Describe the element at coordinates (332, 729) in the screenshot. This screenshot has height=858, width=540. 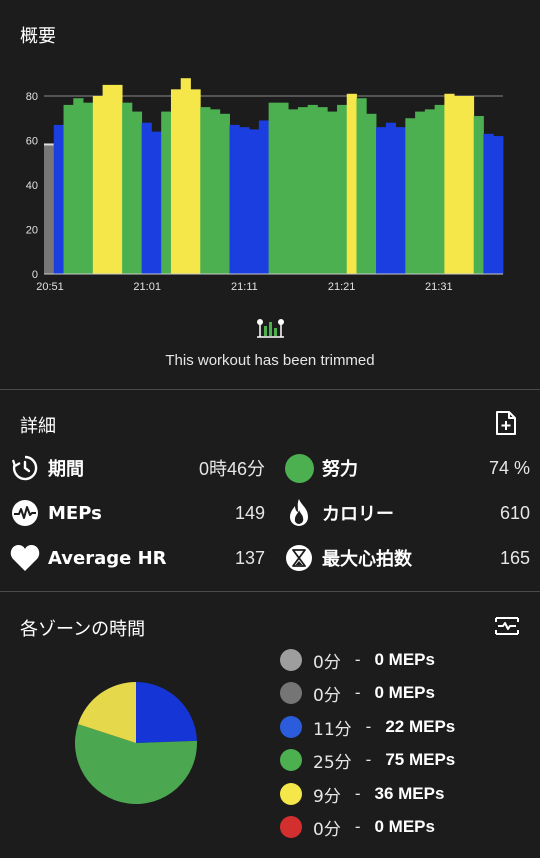
I see `zone-minutes: 11分` at that location.